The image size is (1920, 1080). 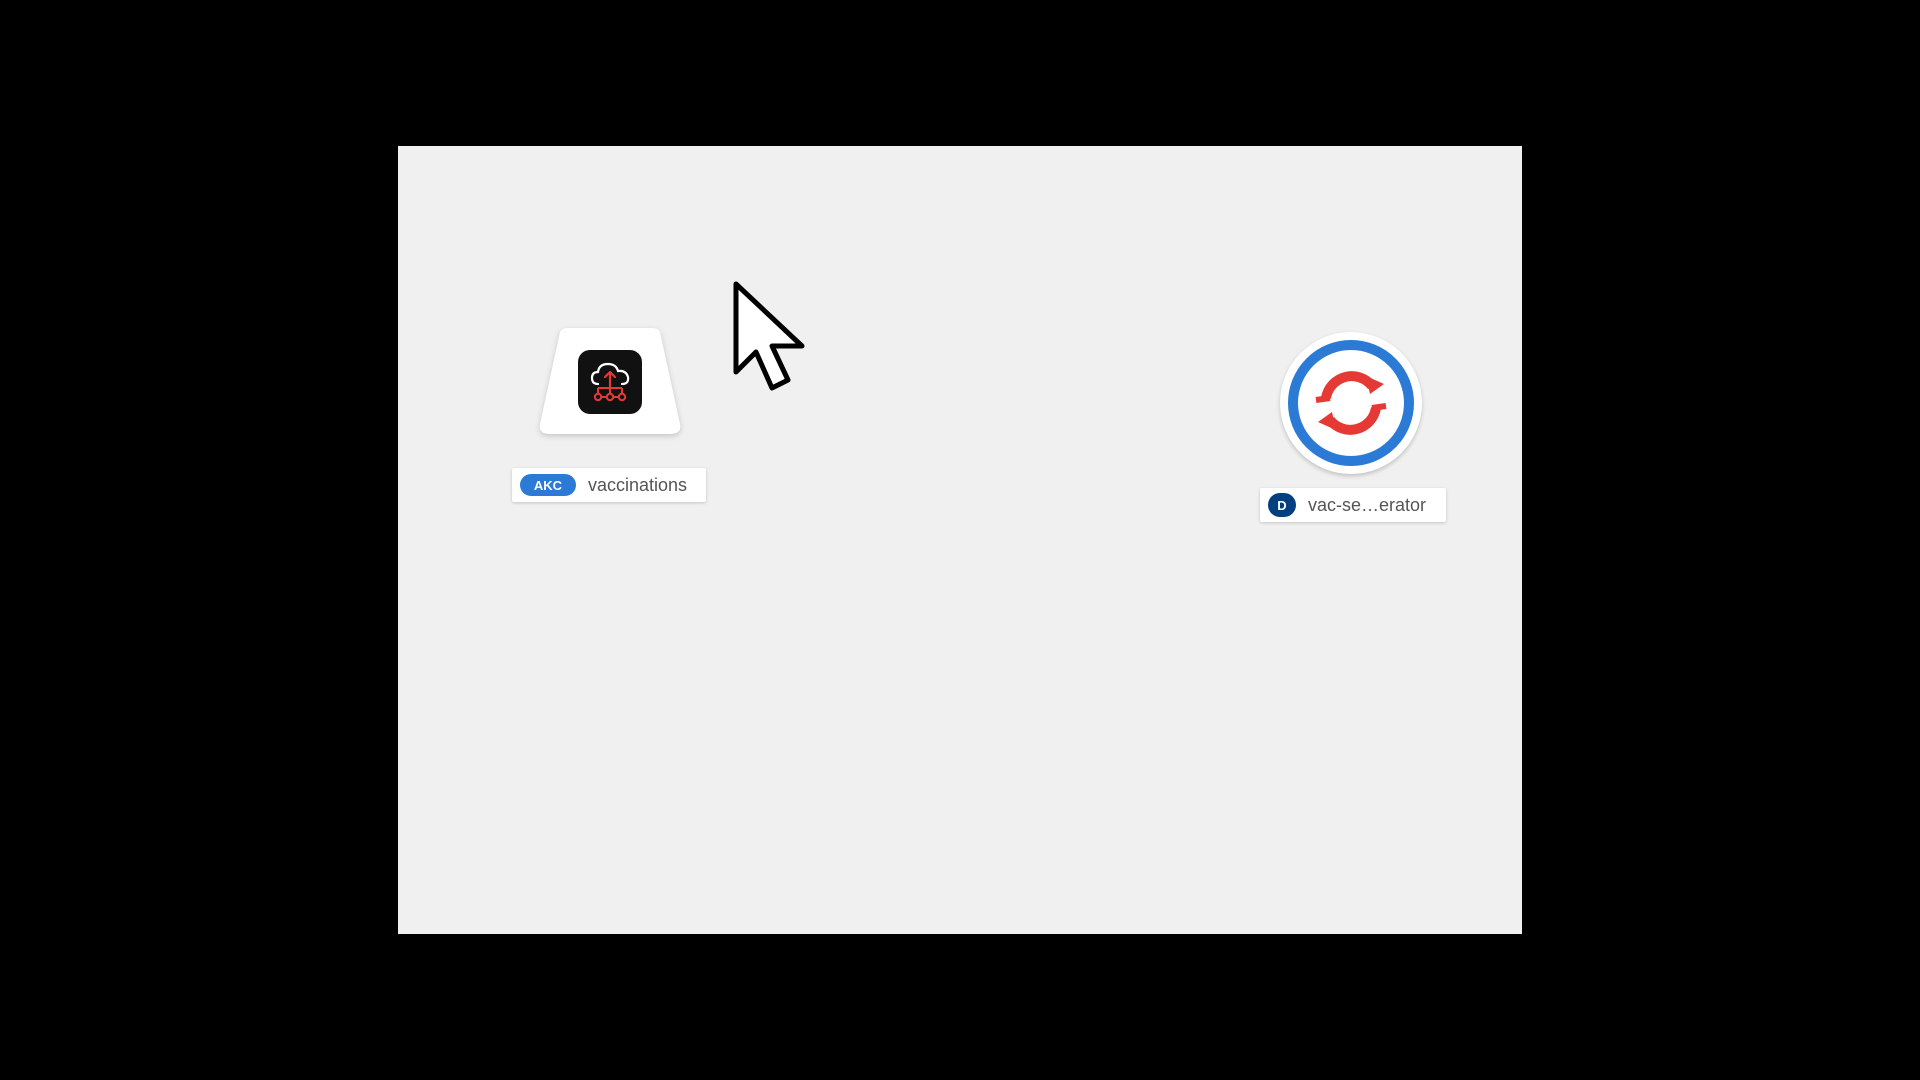 I want to click on kafka-connection-node, so click(x=610, y=383).